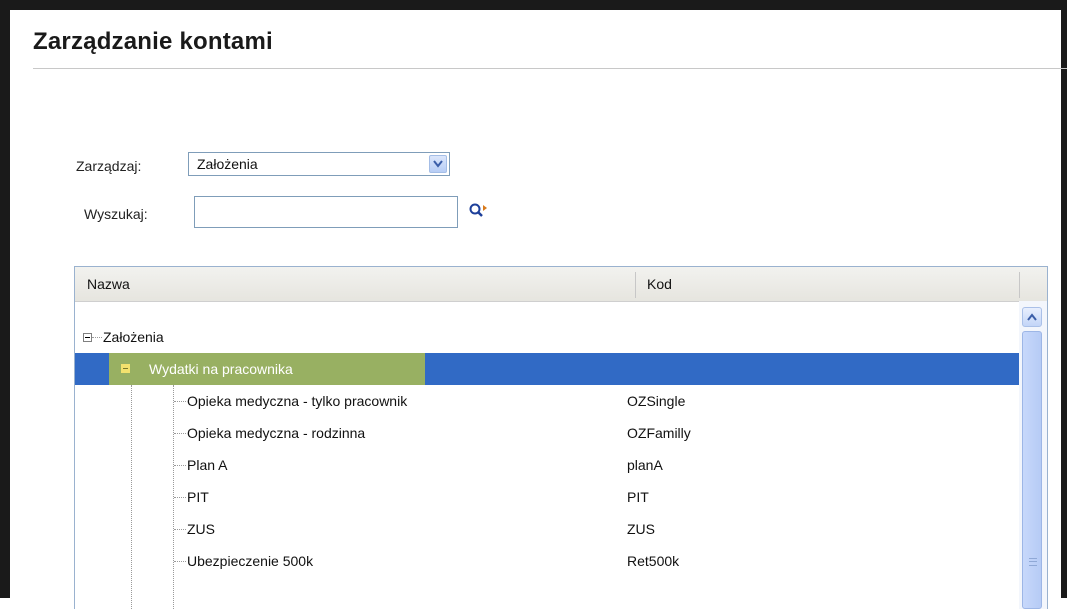 Image resolution: width=1067 pixels, height=609 pixels. Describe the element at coordinates (1032, 470) in the screenshot. I see `scrollbar-thumb` at that location.